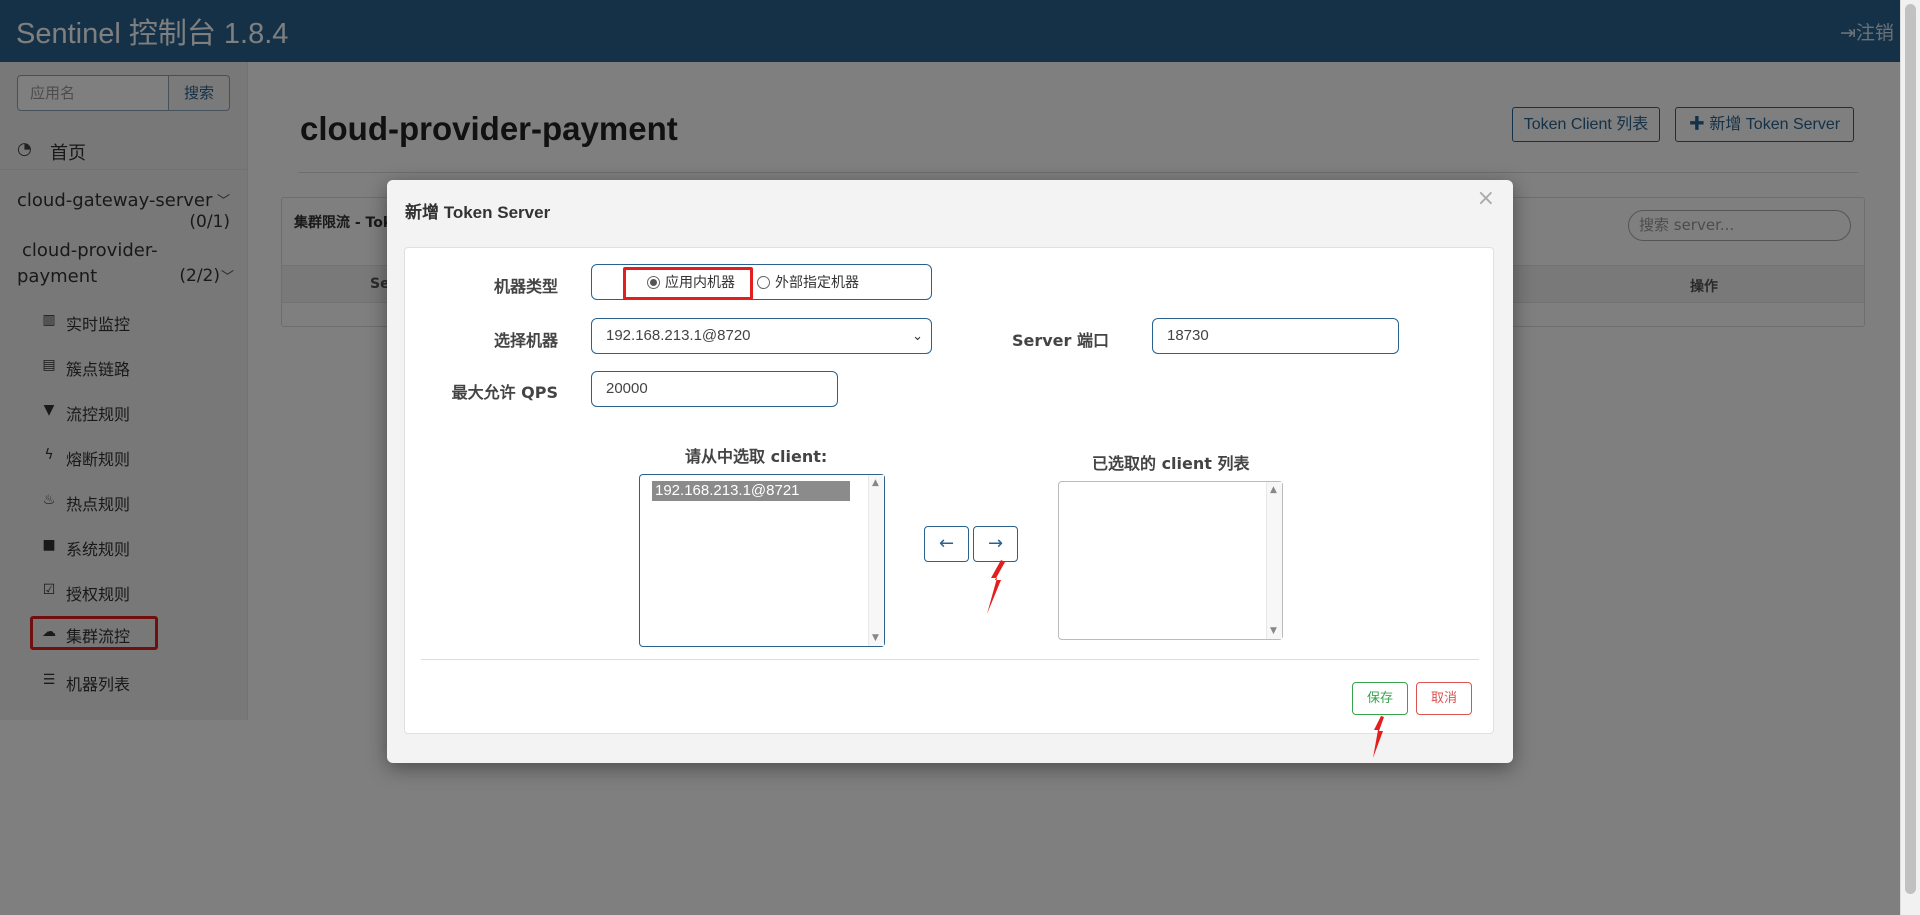  What do you see at coordinates (688, 283) in the screenshot?
I see `highlight-box` at bounding box center [688, 283].